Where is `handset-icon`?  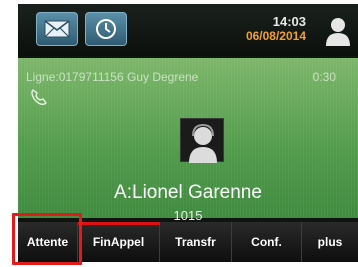 handset-icon is located at coordinates (39, 97).